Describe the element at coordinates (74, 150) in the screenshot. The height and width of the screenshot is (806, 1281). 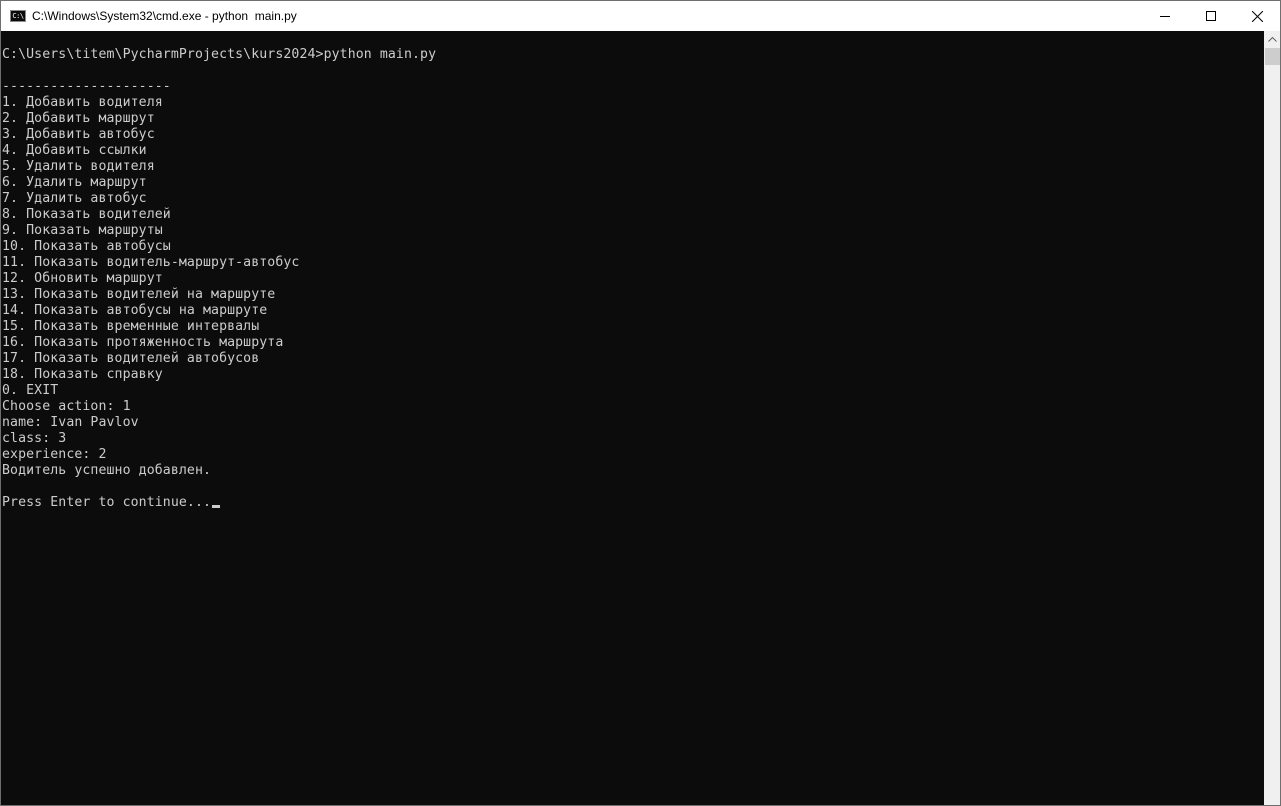
I see `menu-item-4: 4. Добавить ссылки` at that location.